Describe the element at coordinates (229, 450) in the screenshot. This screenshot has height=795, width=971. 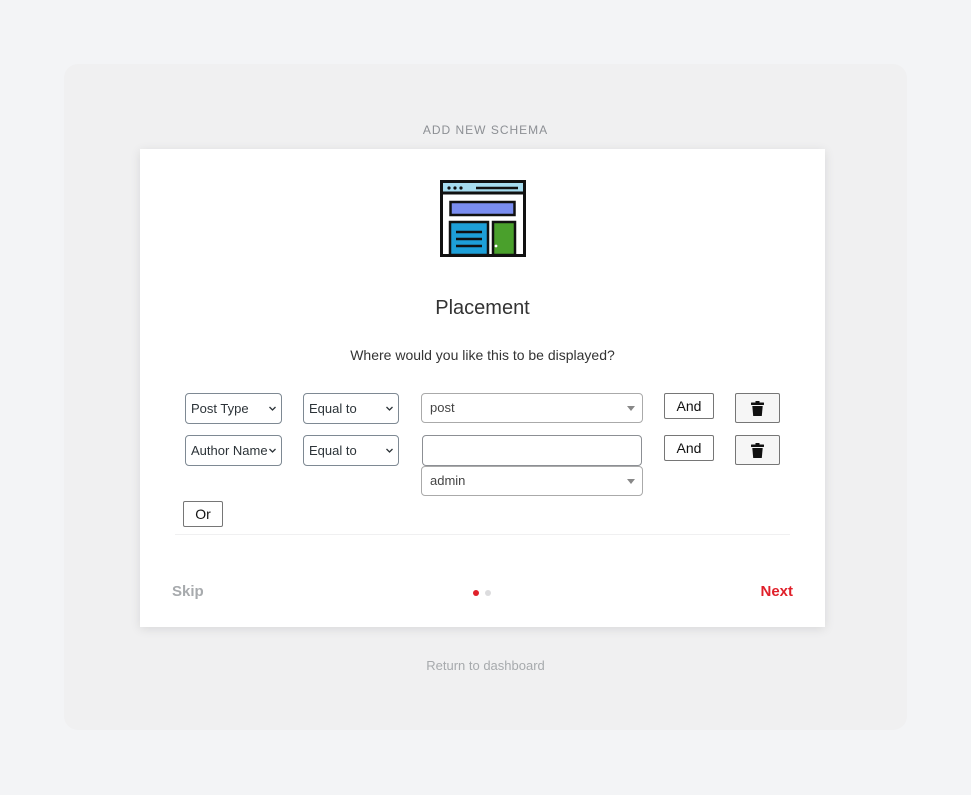
I see `rule-field-value: Author Name` at that location.